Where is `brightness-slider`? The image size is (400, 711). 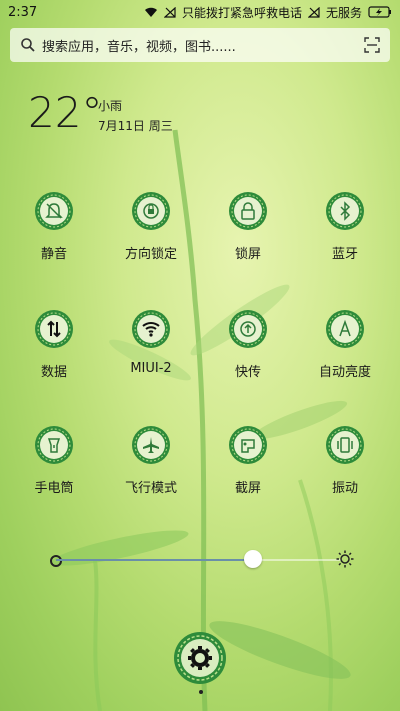
brightness-slider is located at coordinates (208, 560).